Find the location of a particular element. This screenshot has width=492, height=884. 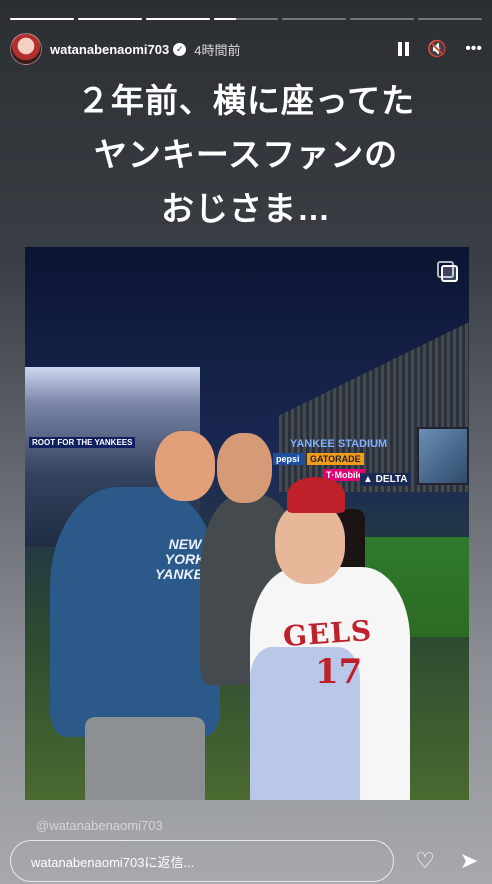

verified-badge-icon: ✓ is located at coordinates (180, 49).